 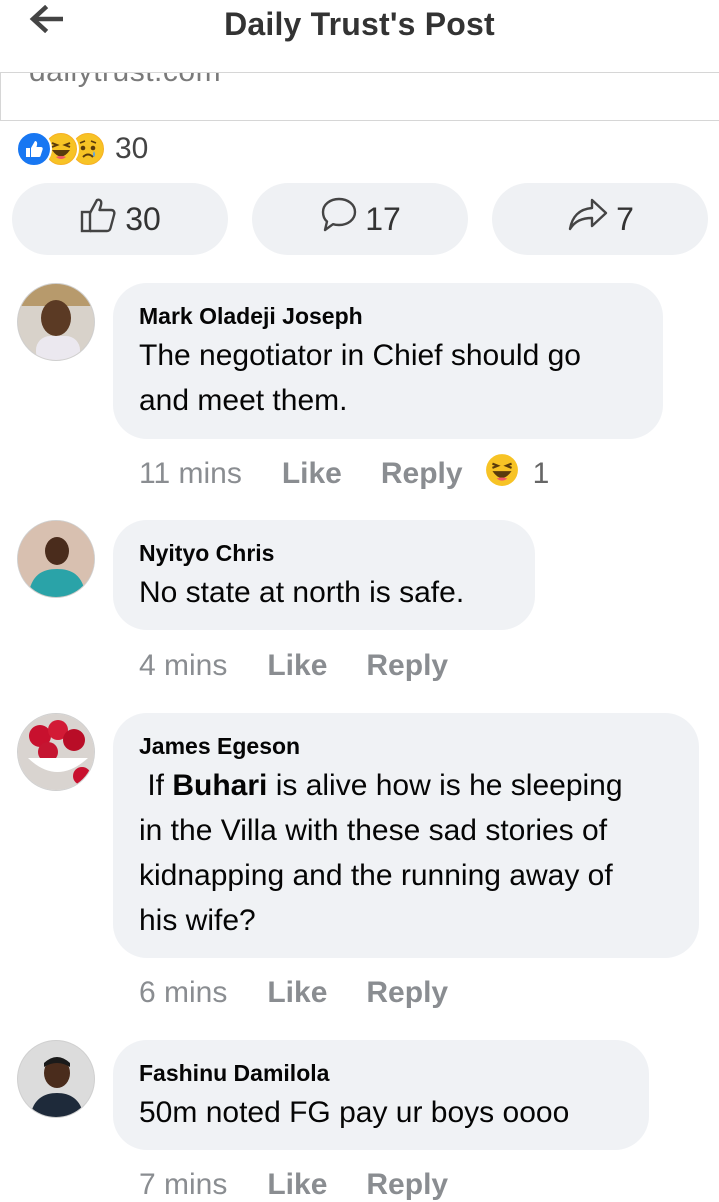 I want to click on like-button: 30, so click(x=120, y=219).